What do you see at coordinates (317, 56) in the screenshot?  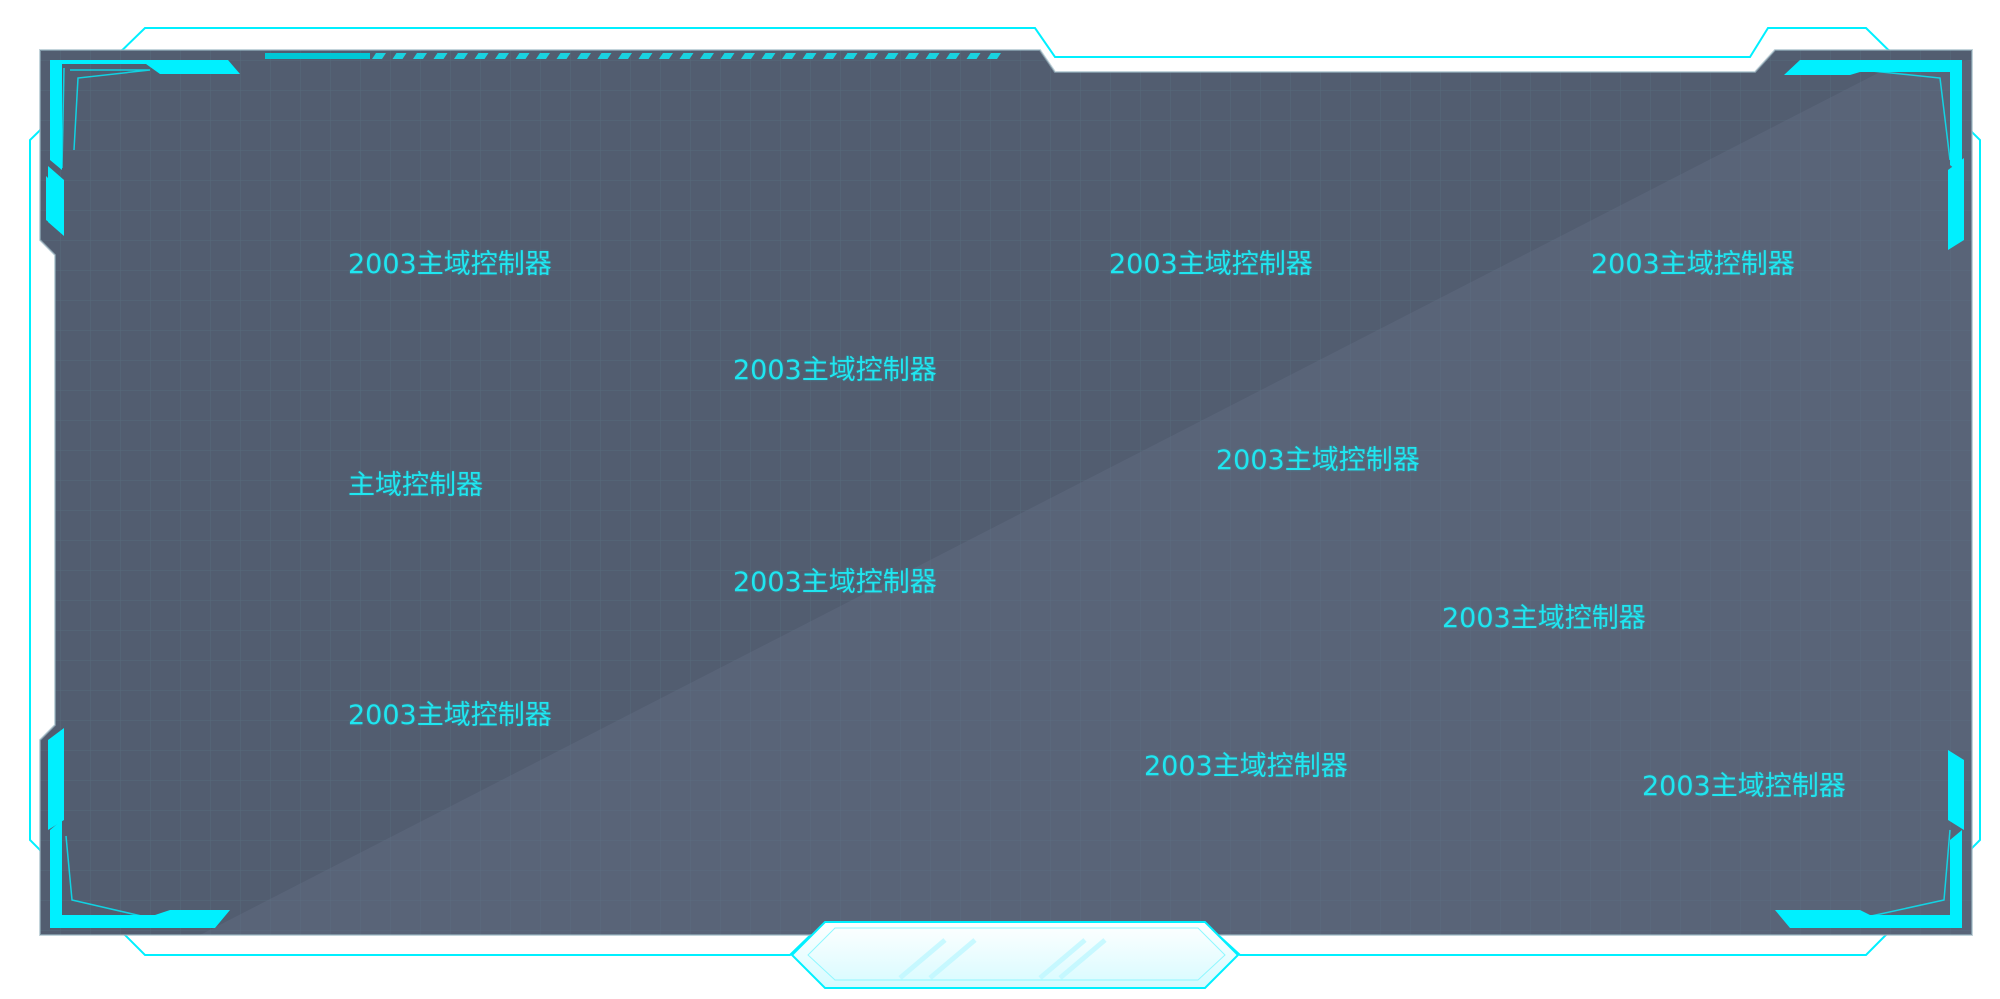 I see `top-bar` at bounding box center [317, 56].